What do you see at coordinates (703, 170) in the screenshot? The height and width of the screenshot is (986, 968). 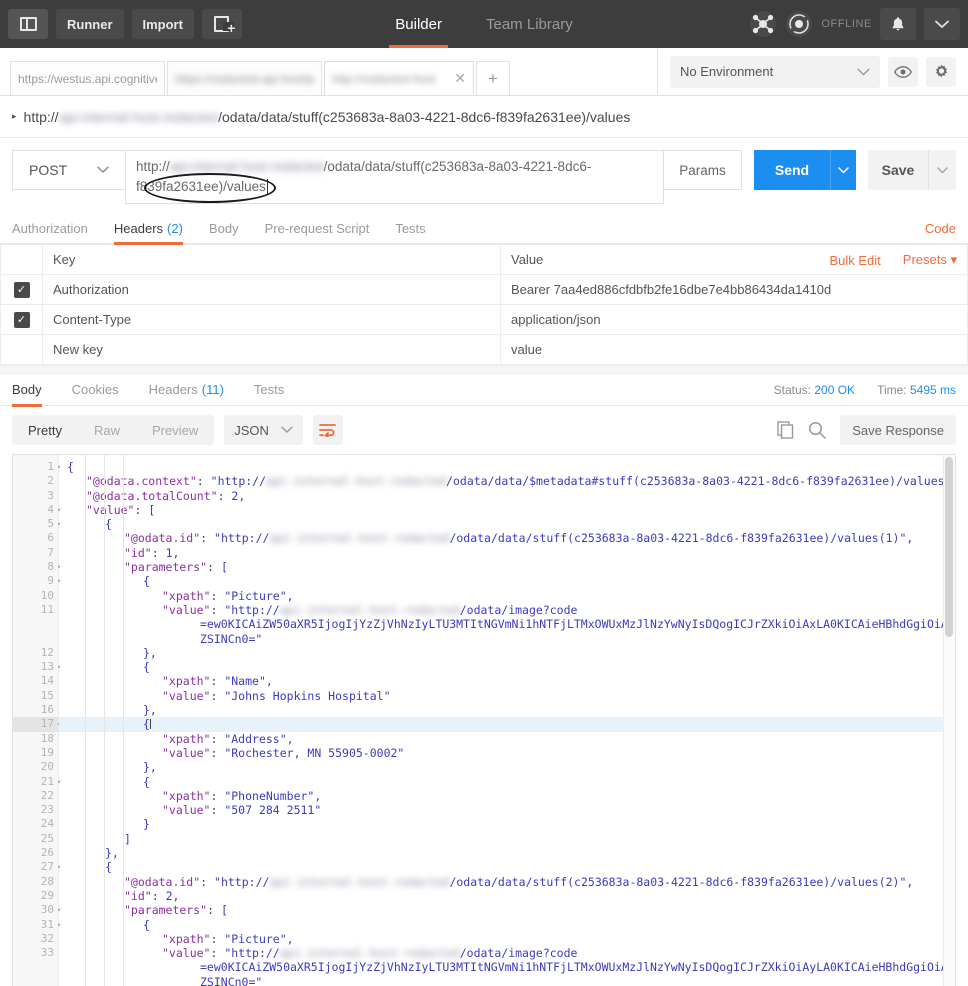 I see `params-button: Params` at bounding box center [703, 170].